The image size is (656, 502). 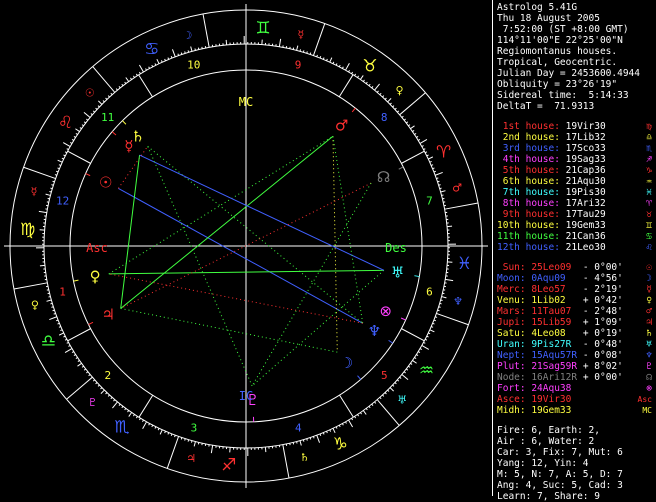 I want to click on sign-icon: ♓, so click(x=649, y=192).